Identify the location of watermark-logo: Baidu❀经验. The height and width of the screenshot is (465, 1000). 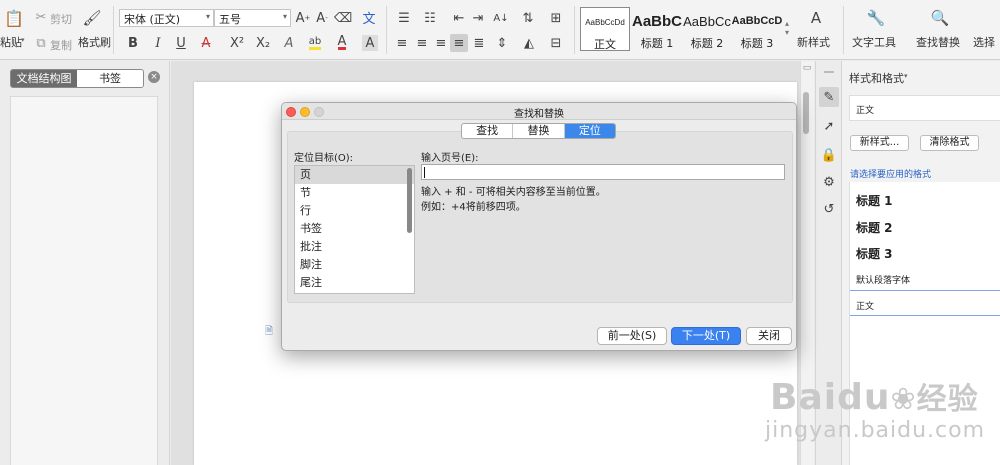
(874, 396).